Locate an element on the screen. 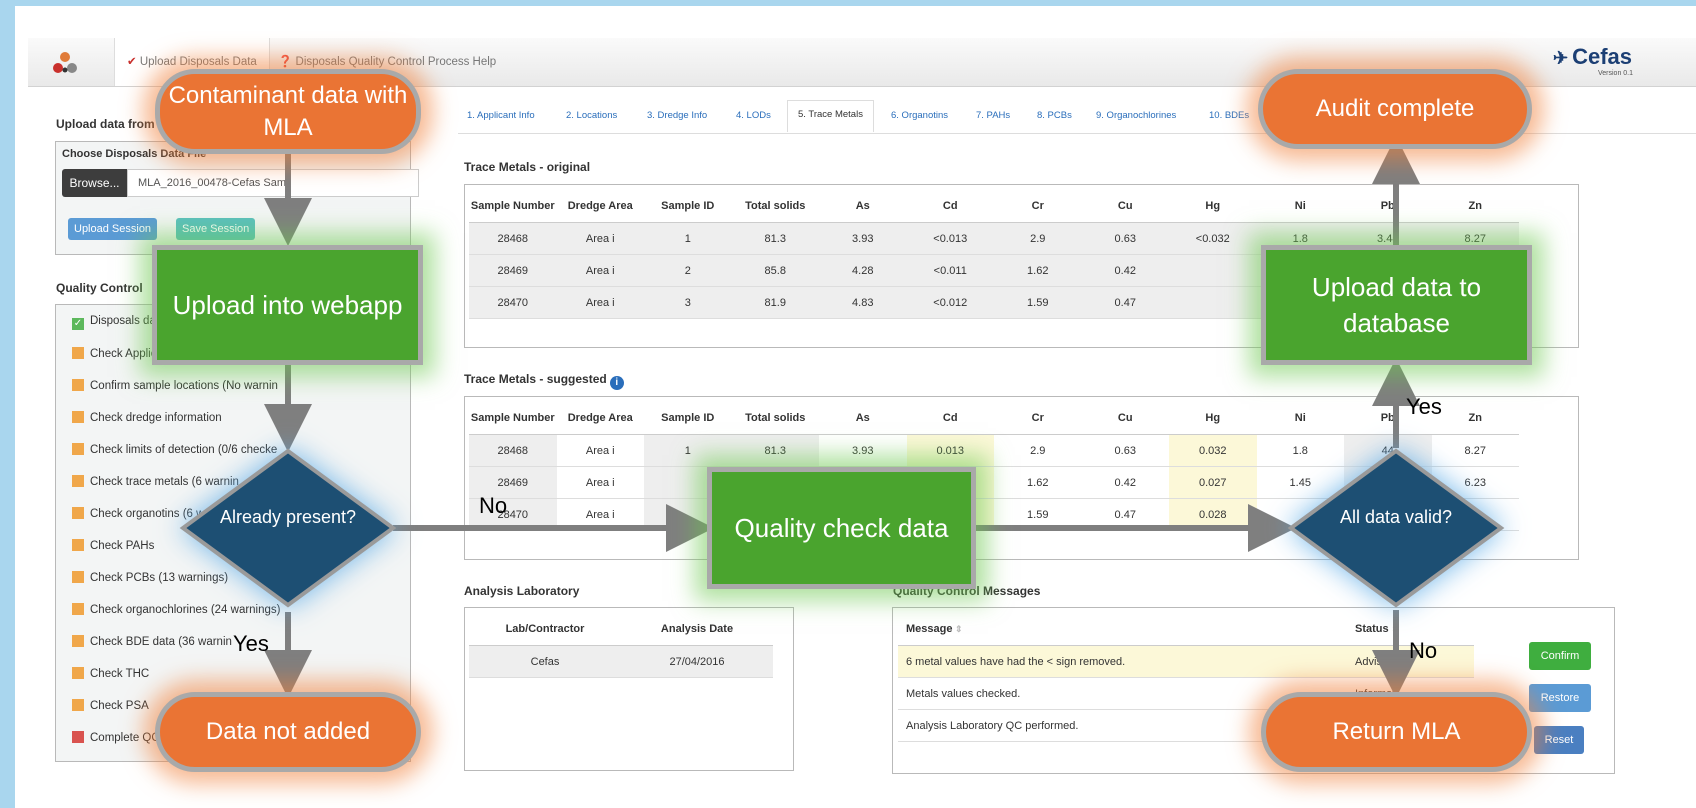  table-cell: 27/04/2016 is located at coordinates (697, 661).